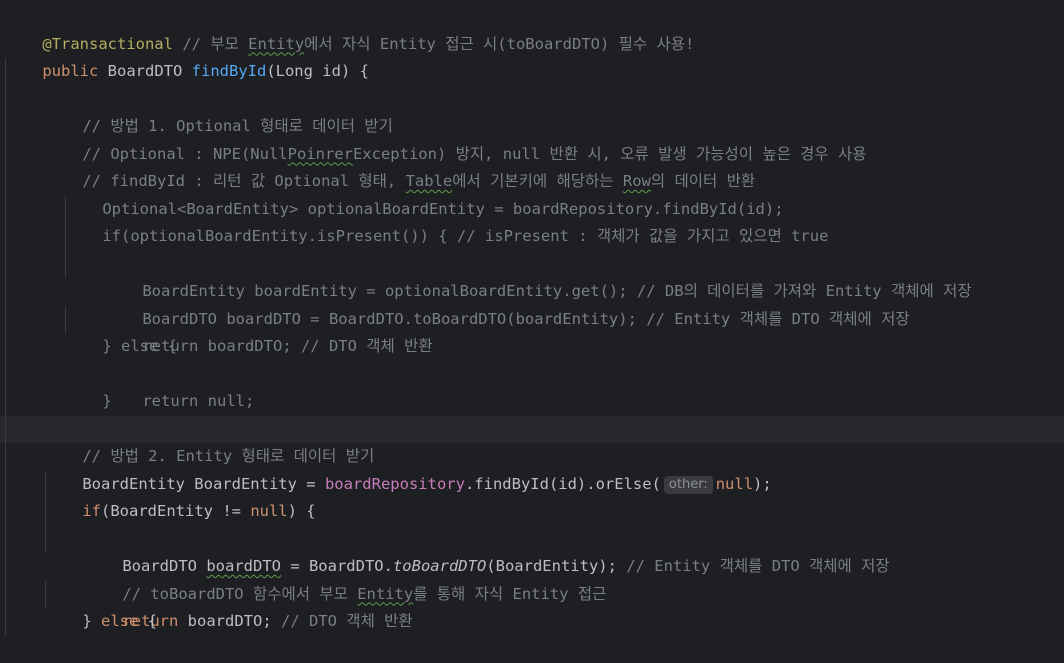  I want to click on code-line-22: return null;, so click(532, 594).